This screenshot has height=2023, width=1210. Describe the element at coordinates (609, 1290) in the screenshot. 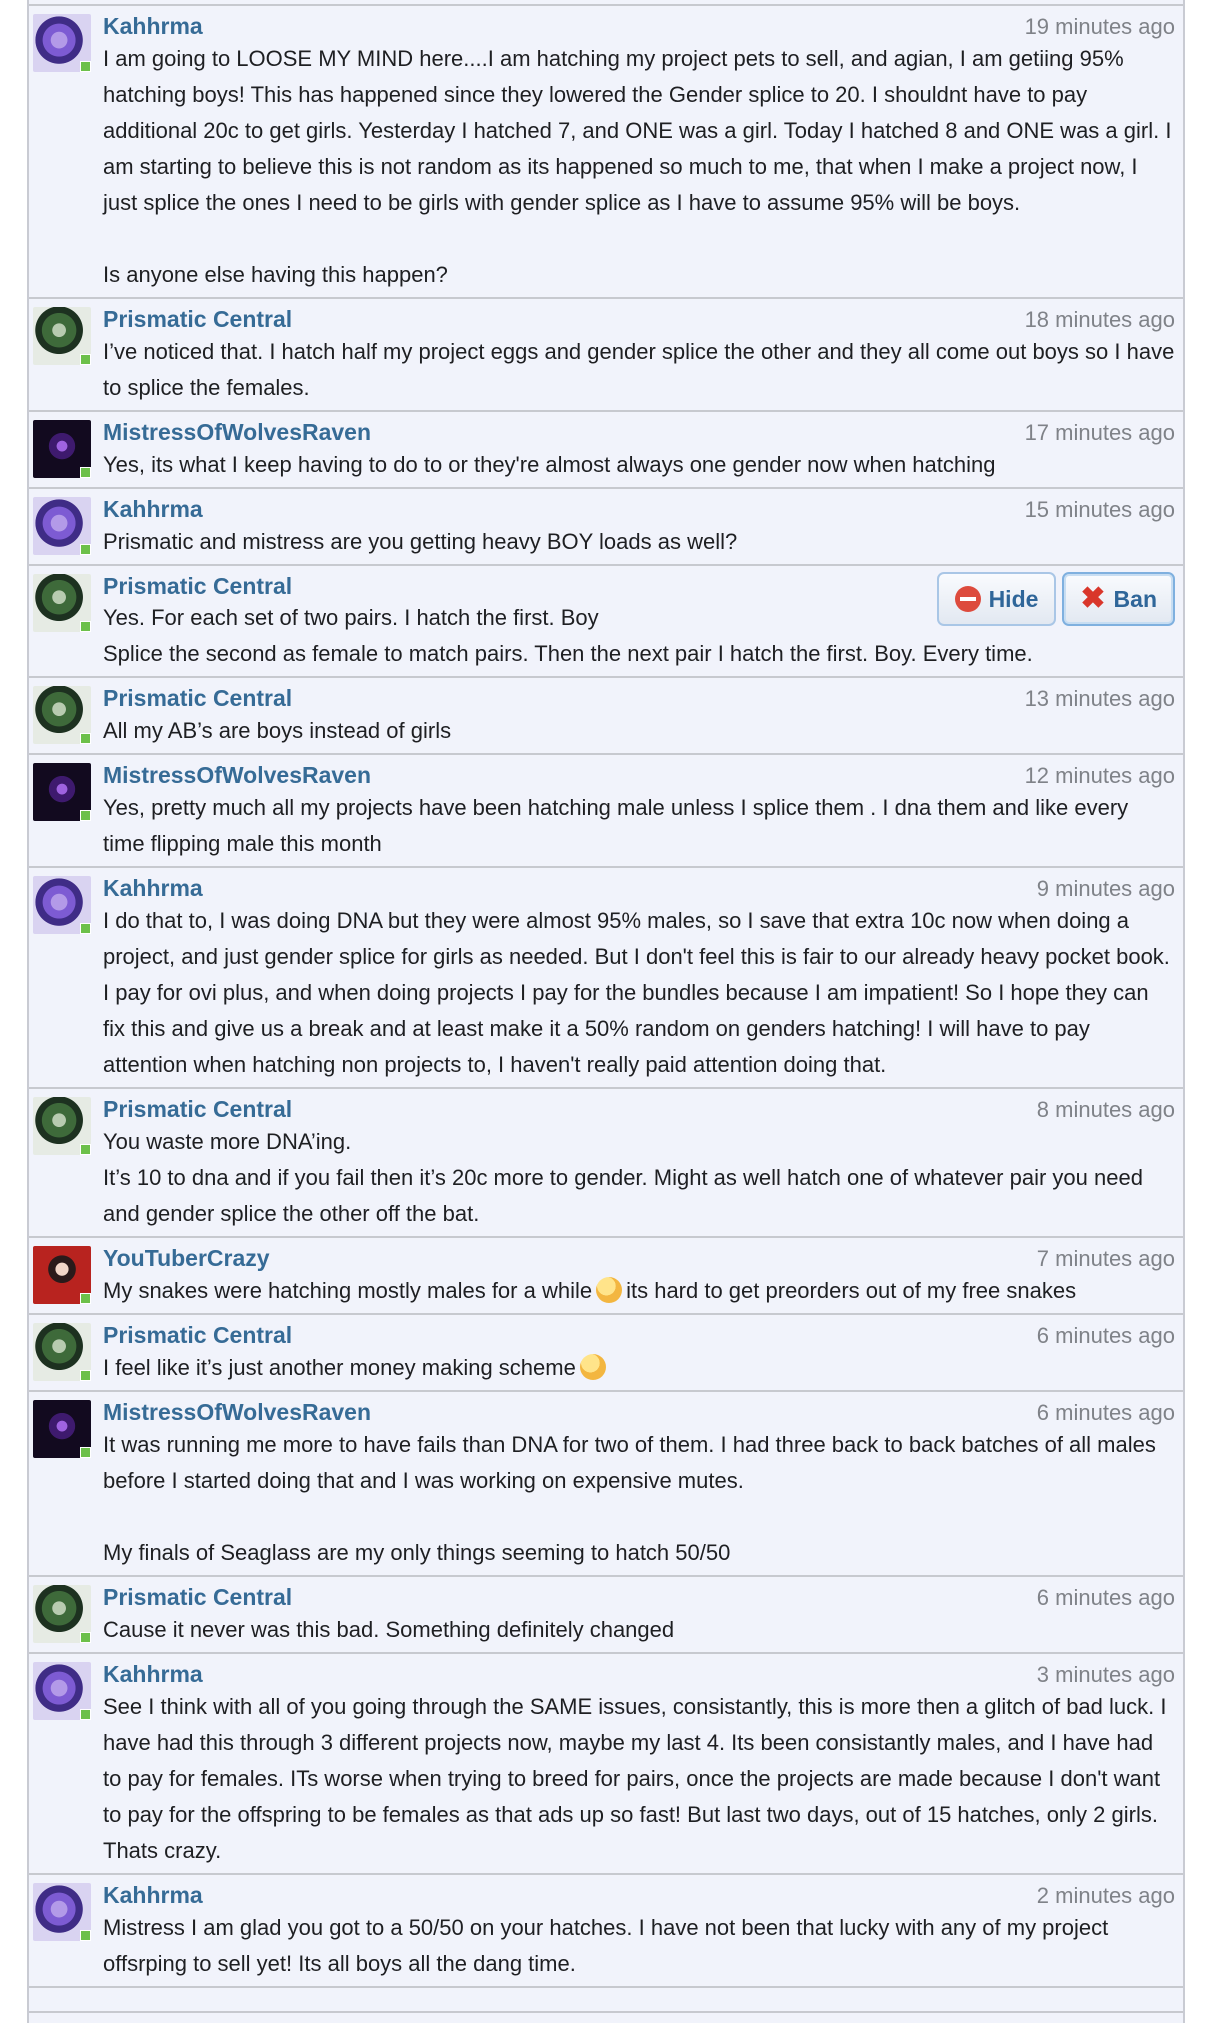

I see `grimace-emoji-icon` at that location.